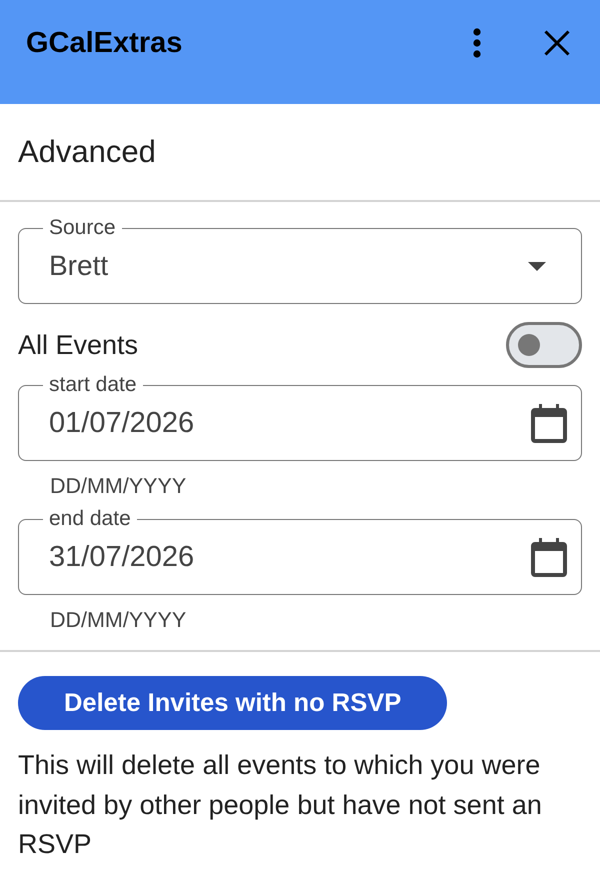  Describe the element at coordinates (79, 266) in the screenshot. I see `select-value: Brett` at that location.